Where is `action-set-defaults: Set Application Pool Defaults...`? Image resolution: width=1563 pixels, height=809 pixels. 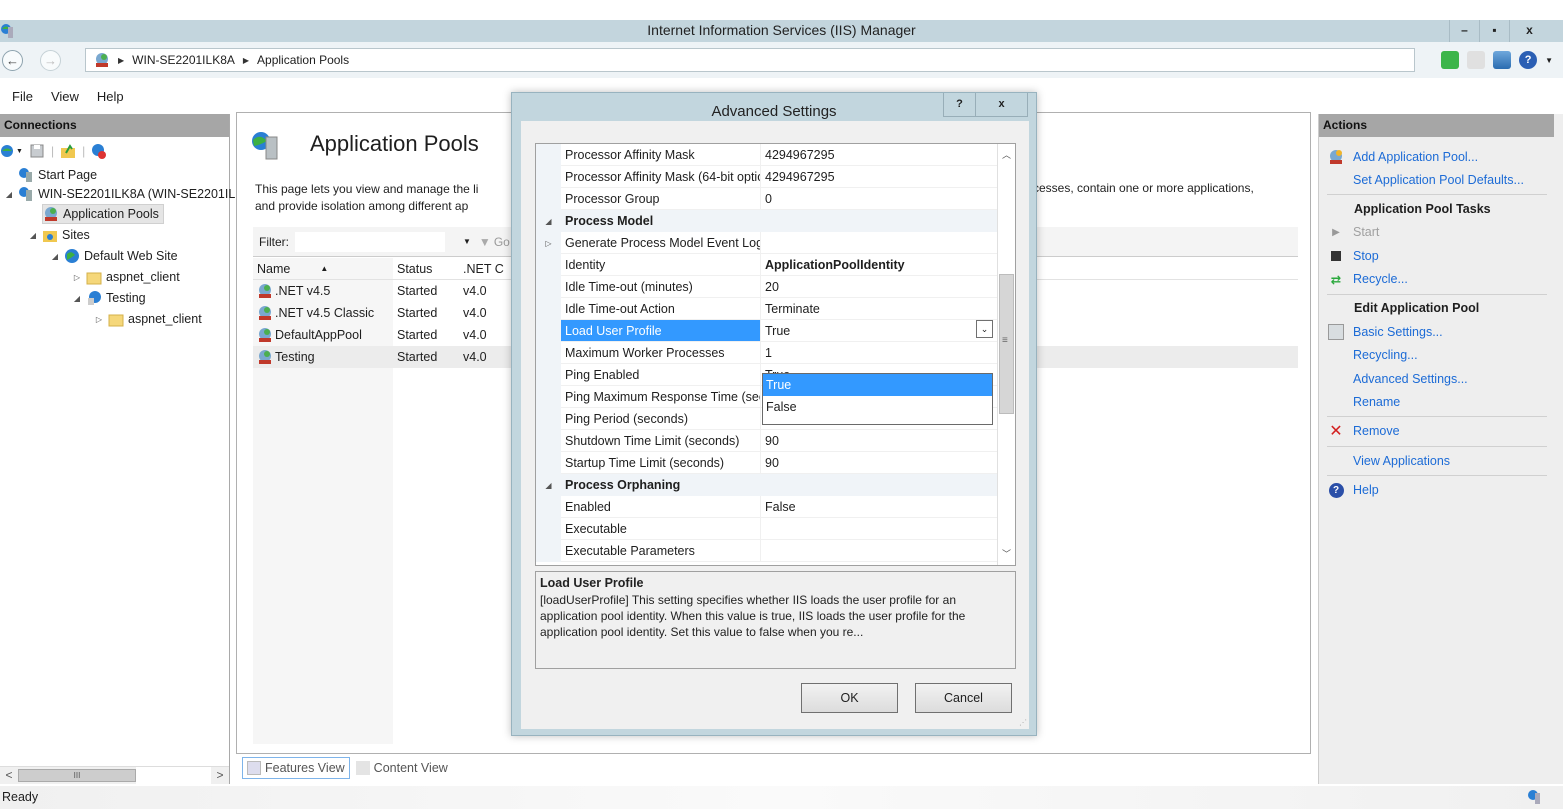
action-set-defaults: Set Application Pool Defaults... is located at coordinates (1421, 180).